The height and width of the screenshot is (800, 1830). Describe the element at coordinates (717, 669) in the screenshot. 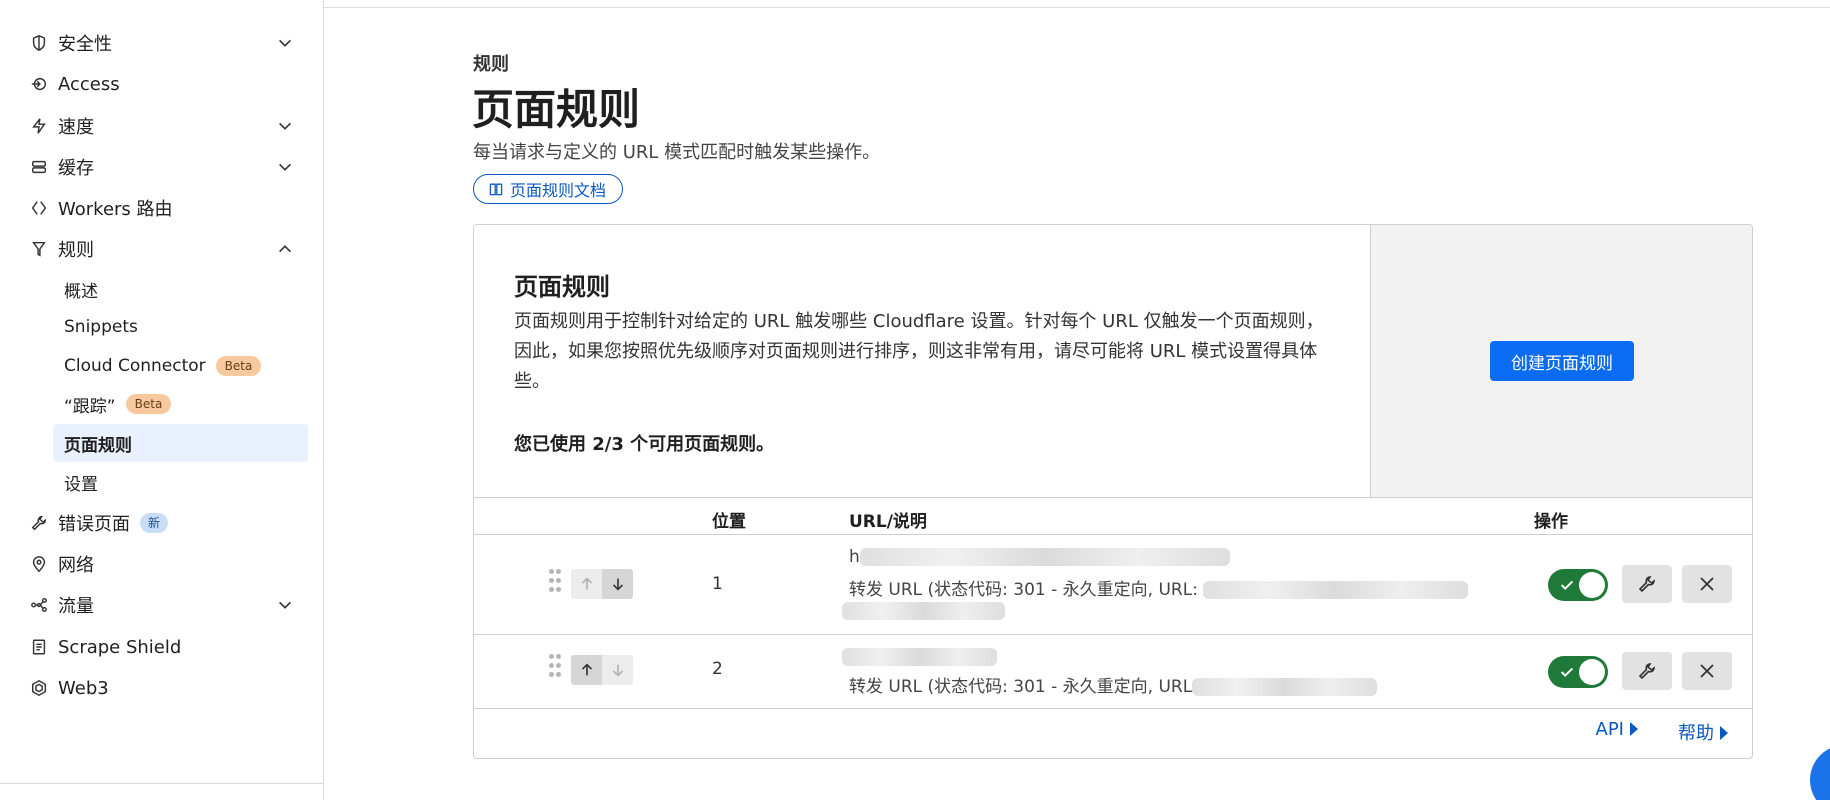

I see `rule-position: 2` at that location.